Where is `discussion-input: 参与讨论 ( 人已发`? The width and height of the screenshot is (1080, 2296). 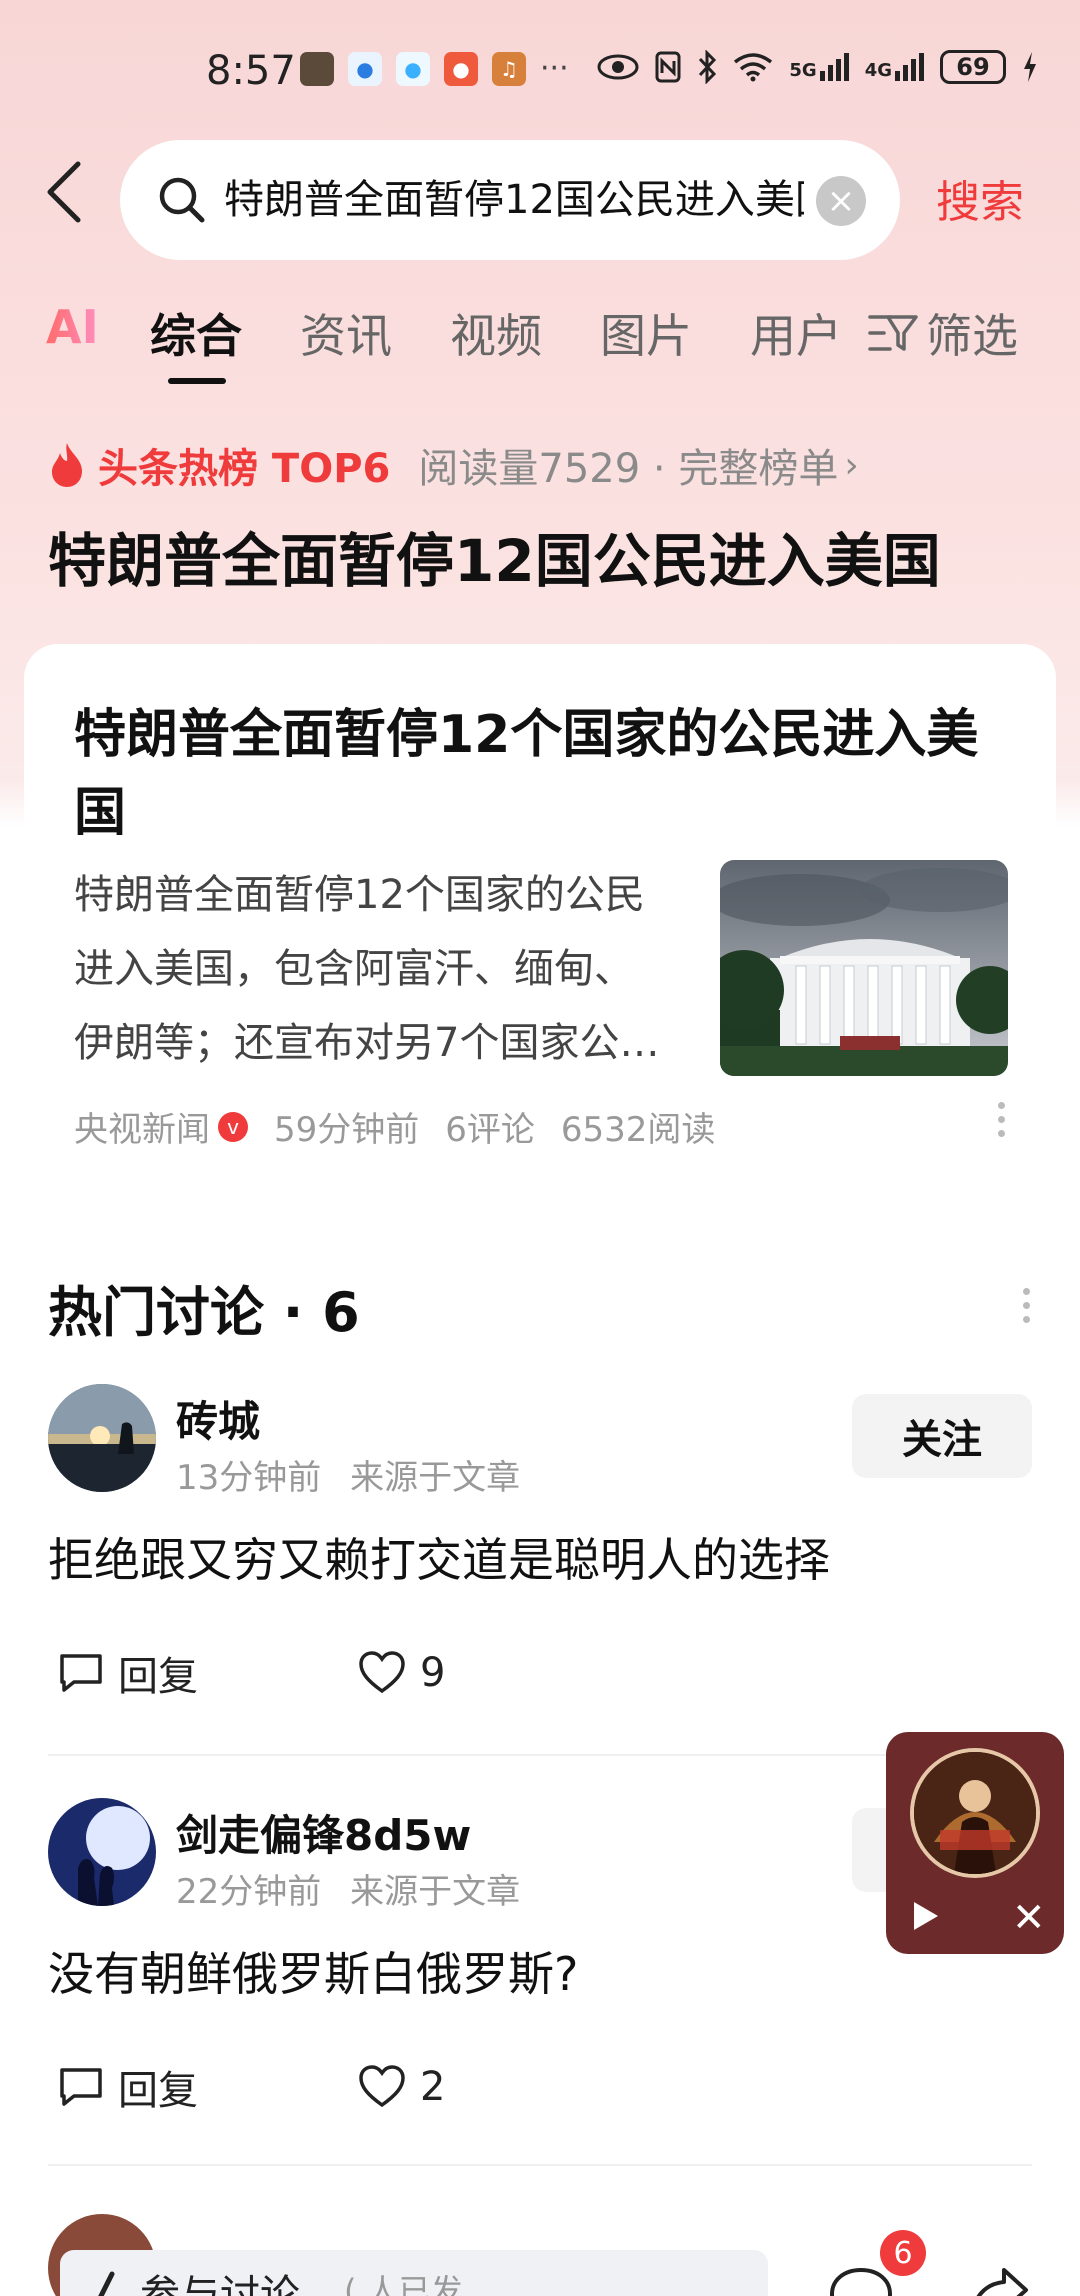
discussion-input: 参与讨论 ( 人已发 is located at coordinates (414, 2273).